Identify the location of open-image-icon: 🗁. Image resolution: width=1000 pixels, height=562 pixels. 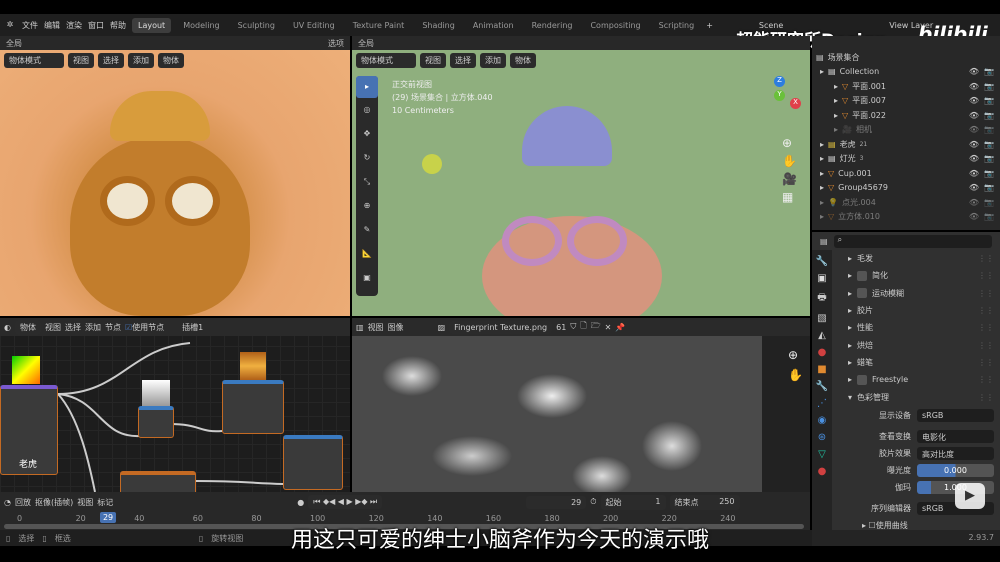
(596, 327).